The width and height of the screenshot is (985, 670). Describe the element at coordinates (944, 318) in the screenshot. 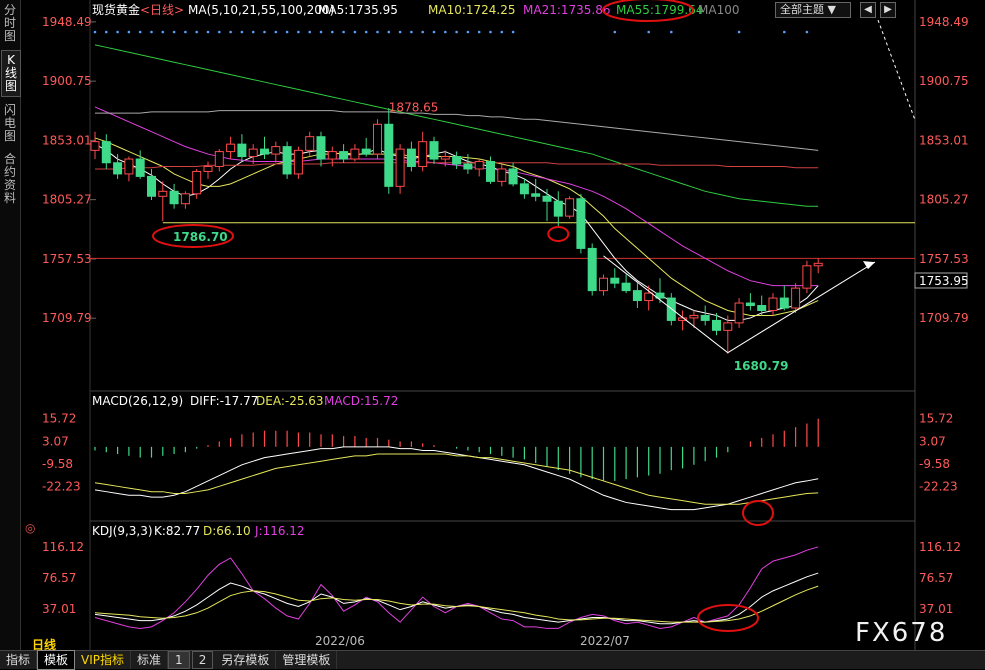

I see `price-tick-right: 1709.79` at that location.